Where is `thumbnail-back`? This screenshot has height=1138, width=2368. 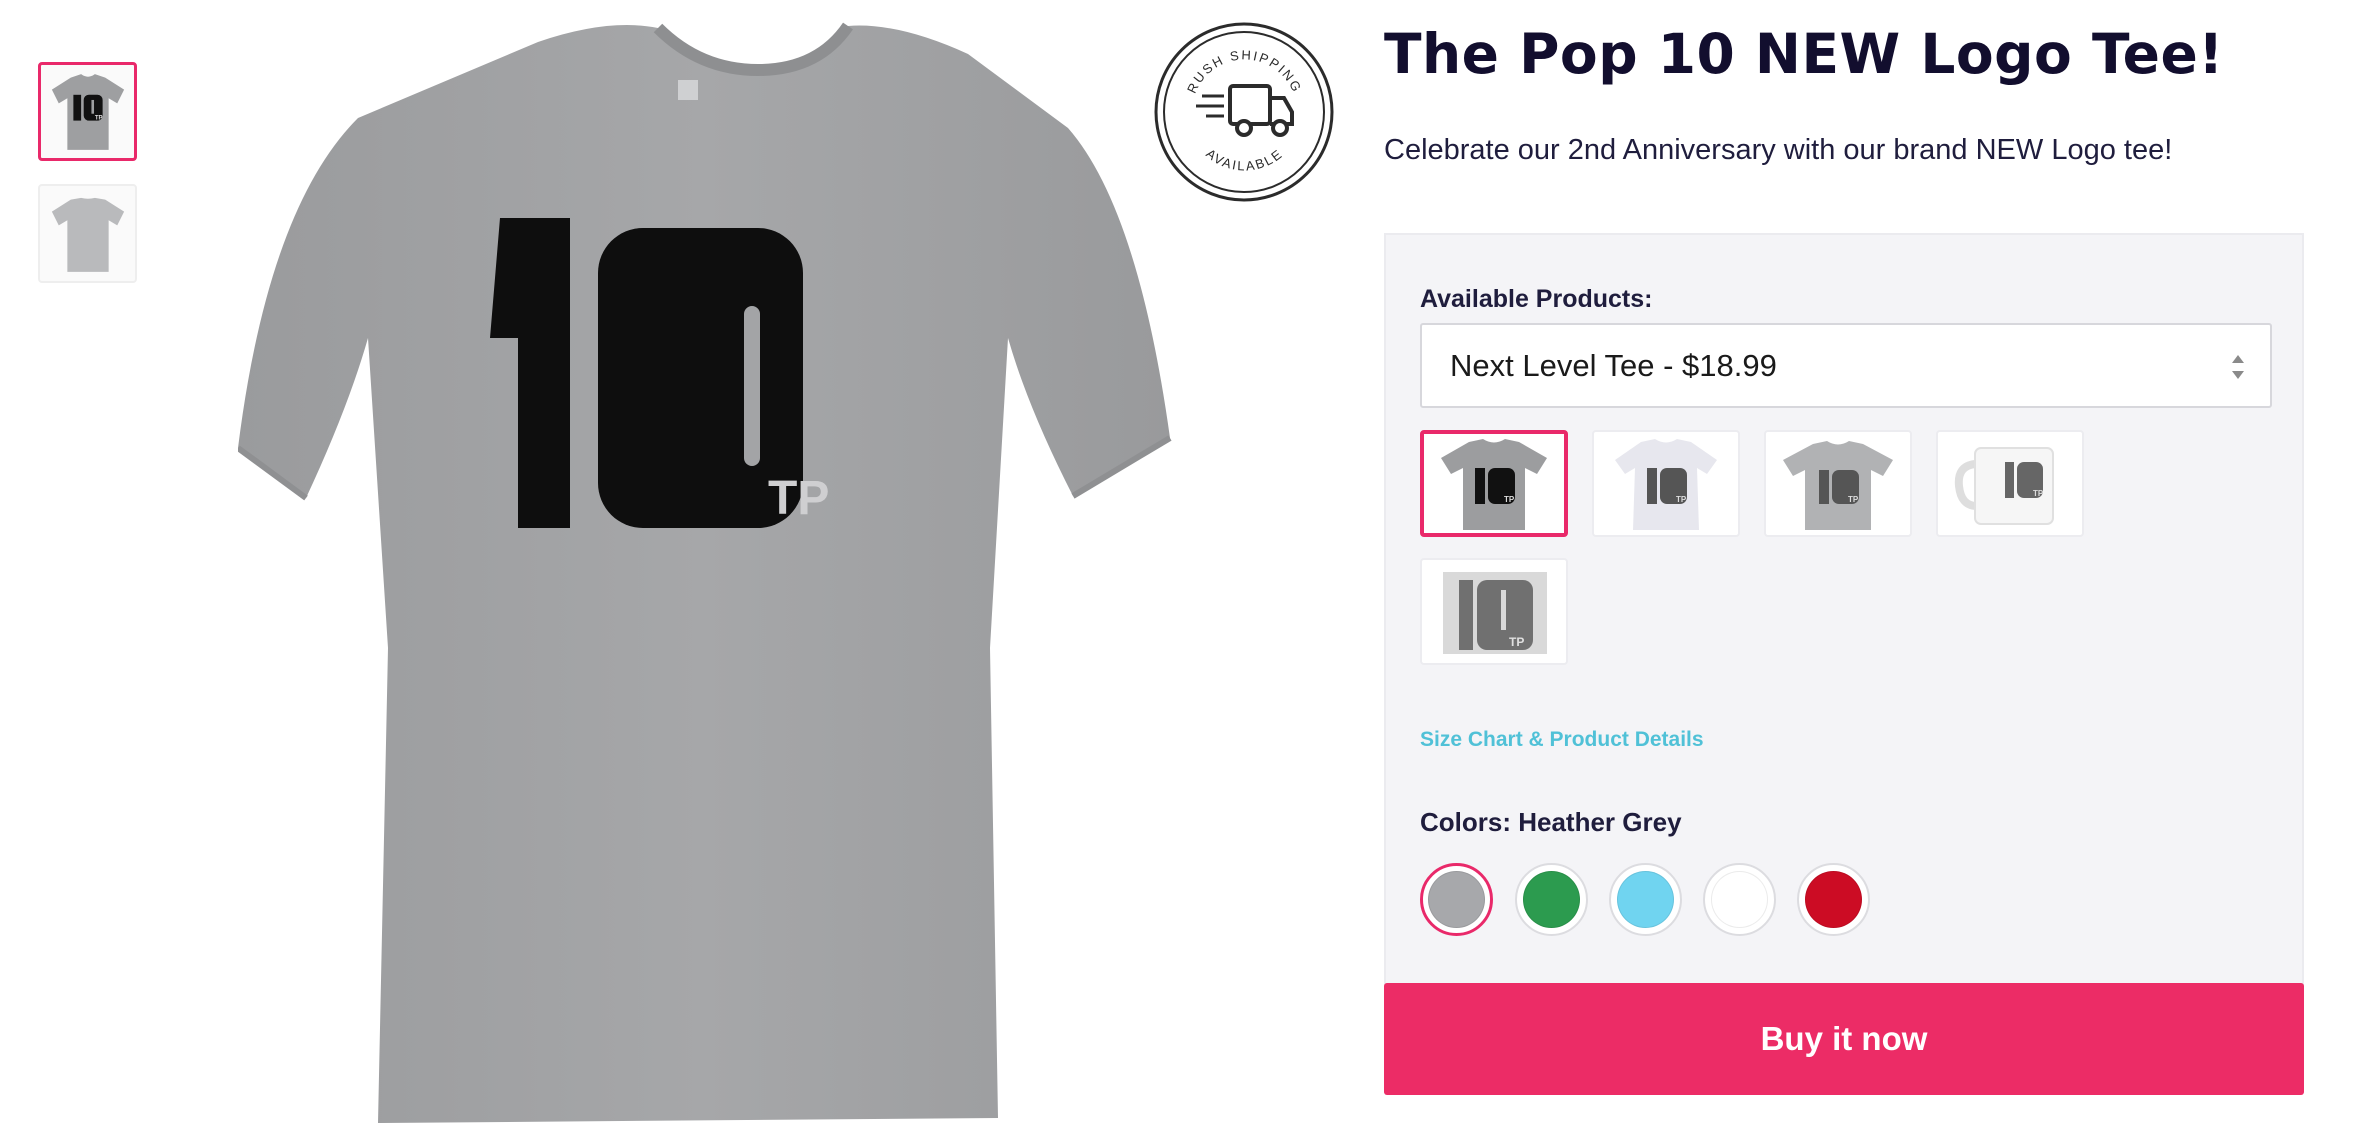 thumbnail-back is located at coordinates (87, 233).